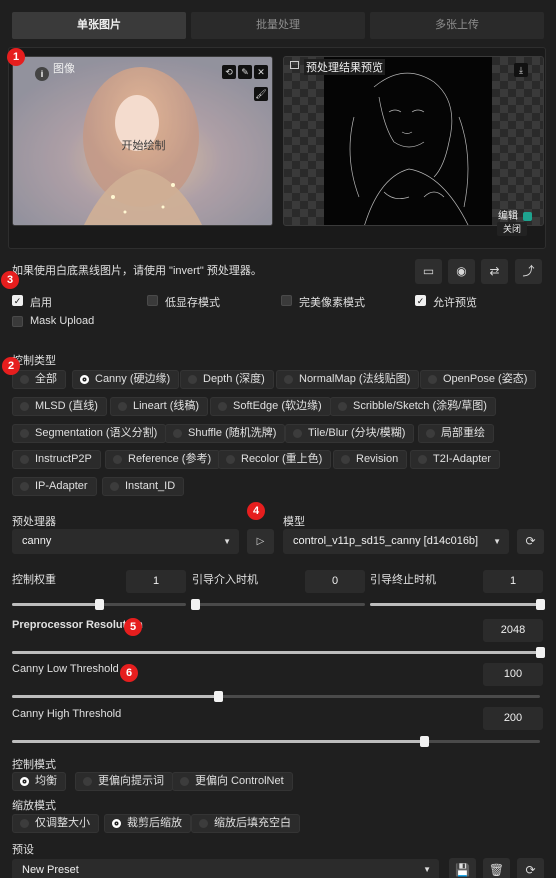  What do you see at coordinates (348, 379) in the screenshot?
I see `control-type-normalmap: NormalMap (法线贴图)` at bounding box center [348, 379].